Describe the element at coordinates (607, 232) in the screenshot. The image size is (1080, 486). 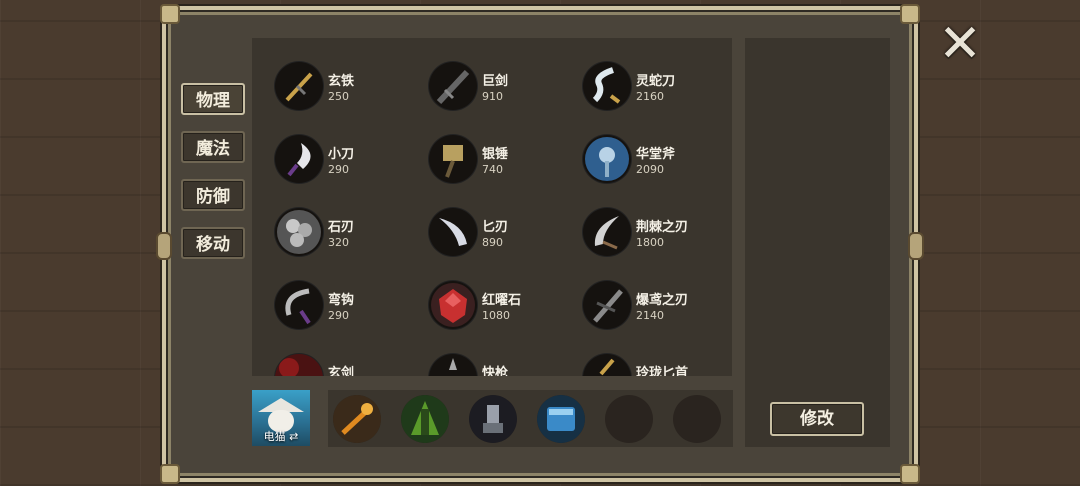
I see `thorn-blade-icon` at that location.